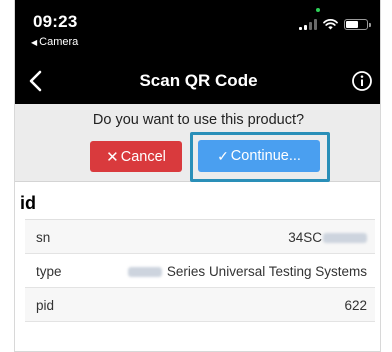 This screenshot has height=352, width=392. I want to click on cancel-label: Cancel, so click(143, 156).